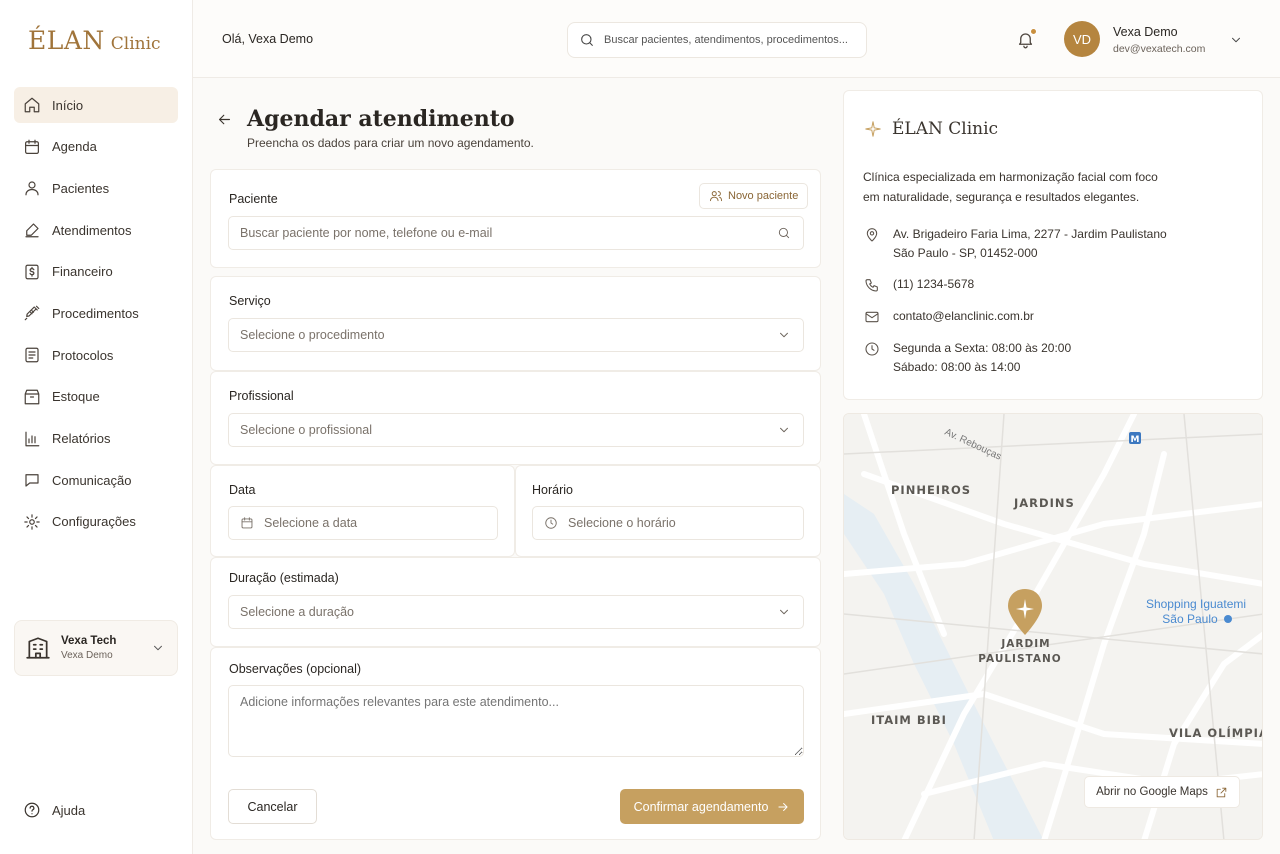  What do you see at coordinates (909, 720) in the screenshot?
I see `map-label-itaim: ITAIM BIBI` at bounding box center [909, 720].